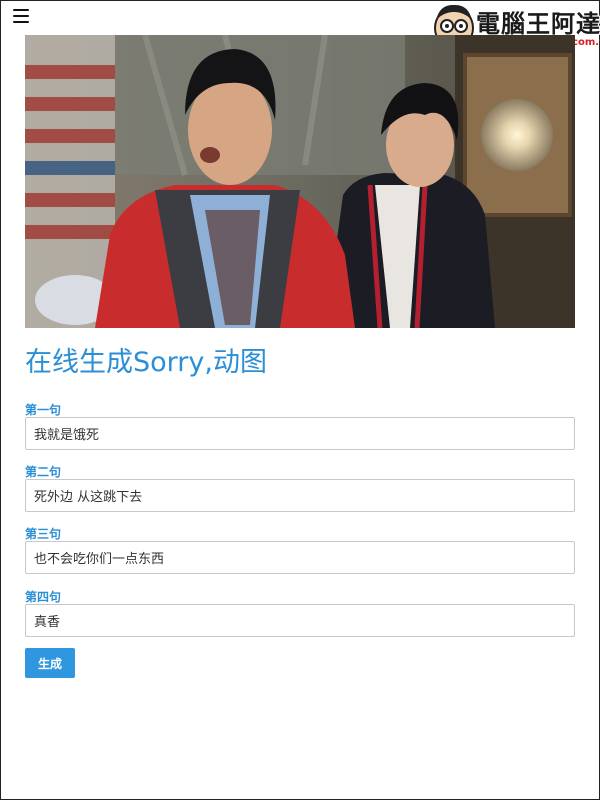 This screenshot has height=800, width=600. What do you see at coordinates (43, 597) in the screenshot?
I see `field-label-line-4: 第四句` at bounding box center [43, 597].